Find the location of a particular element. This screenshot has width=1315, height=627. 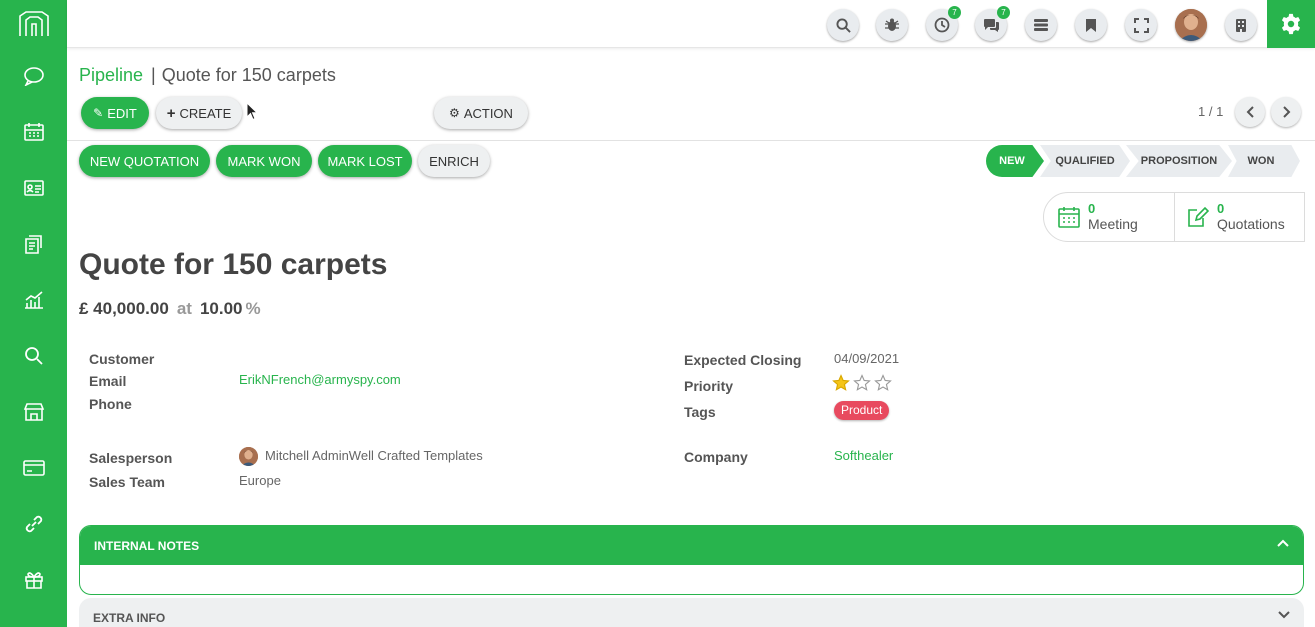

activity-badge: 7 is located at coordinates (954, 12).